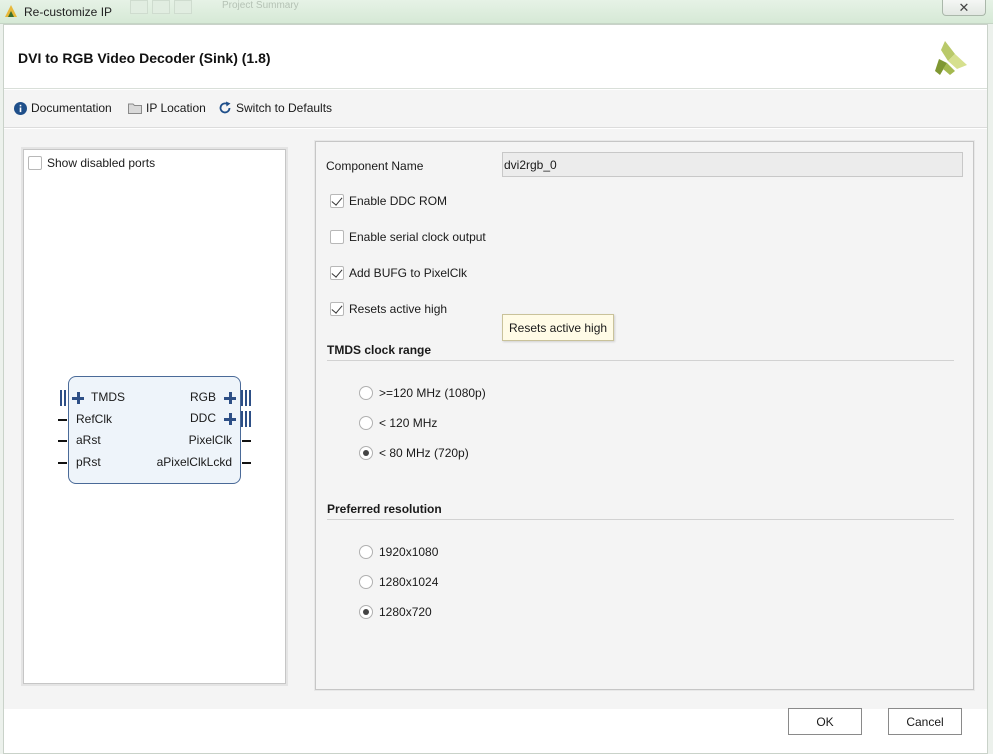  Describe the element at coordinates (379, 350) in the screenshot. I see `tmds-clock-range-title: TMDS clock range` at that location.